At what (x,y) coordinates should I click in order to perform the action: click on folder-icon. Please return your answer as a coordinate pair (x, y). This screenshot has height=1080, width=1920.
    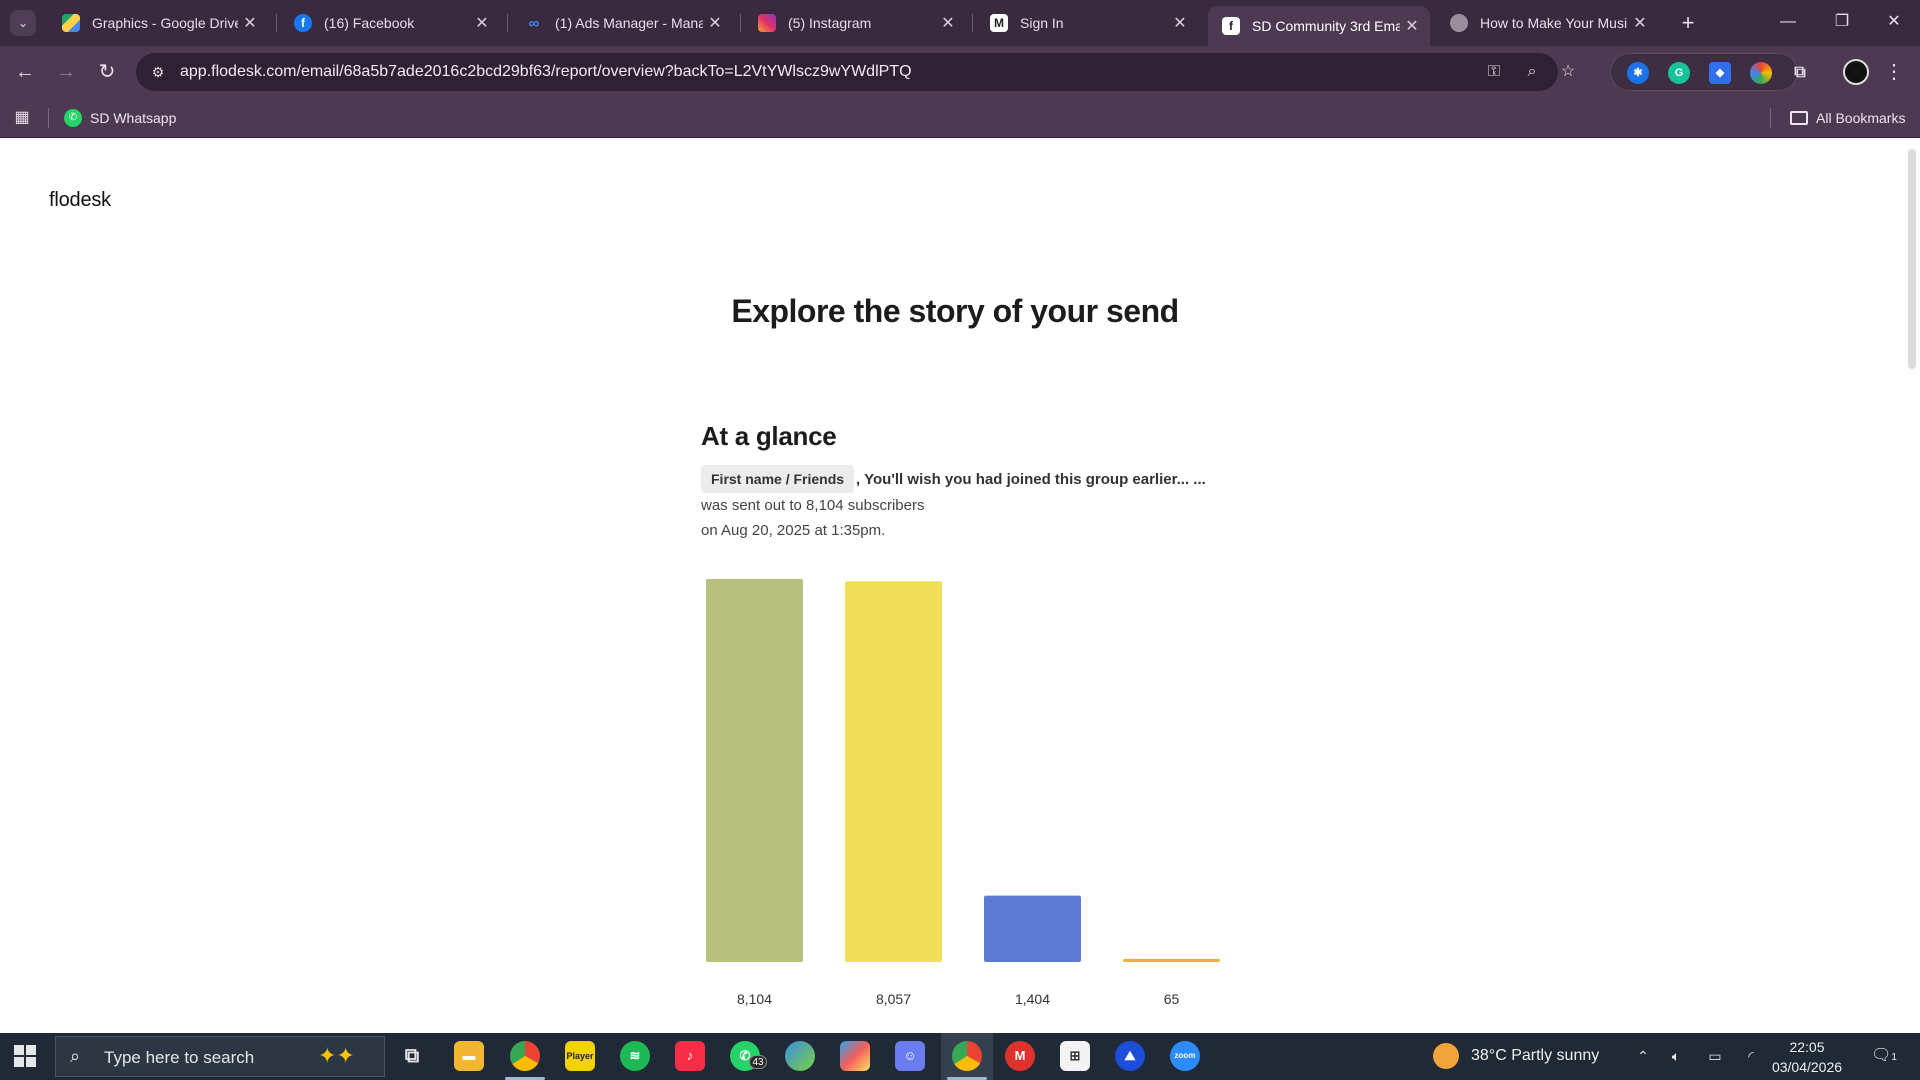
    Looking at the image, I should click on (1799, 118).